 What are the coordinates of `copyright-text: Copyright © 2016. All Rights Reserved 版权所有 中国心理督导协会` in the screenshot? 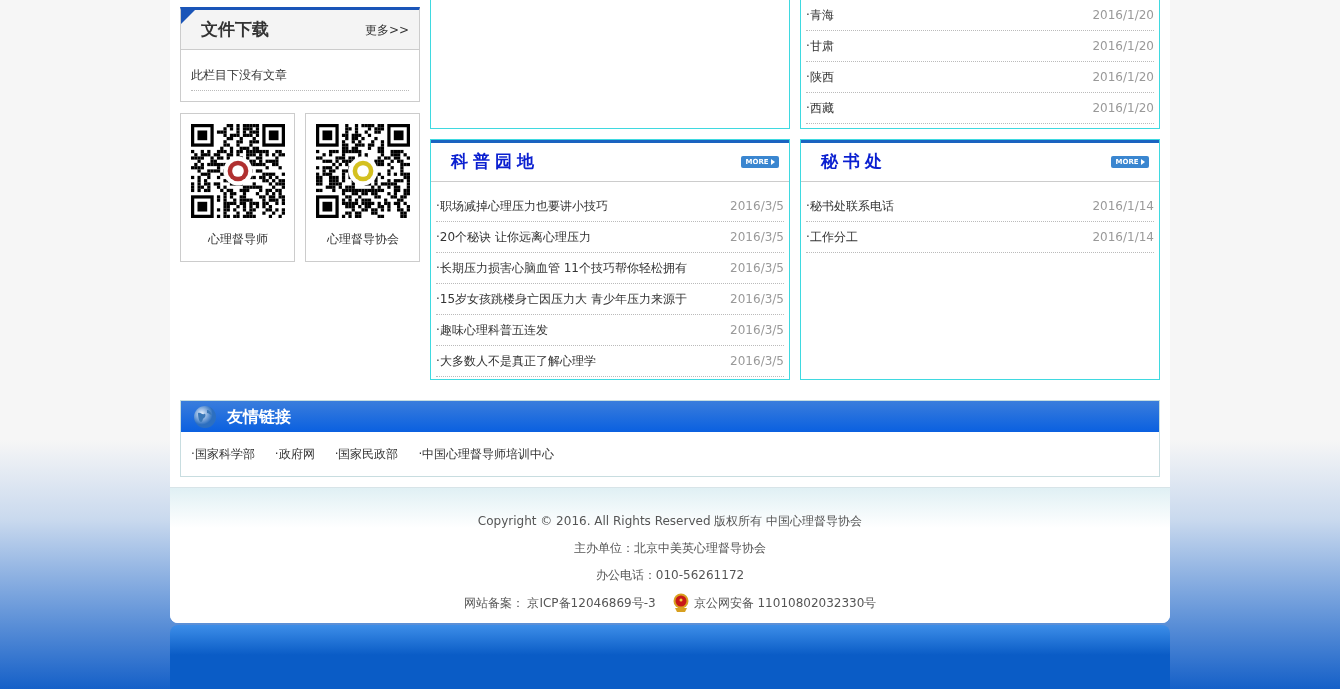 It's located at (670, 521).